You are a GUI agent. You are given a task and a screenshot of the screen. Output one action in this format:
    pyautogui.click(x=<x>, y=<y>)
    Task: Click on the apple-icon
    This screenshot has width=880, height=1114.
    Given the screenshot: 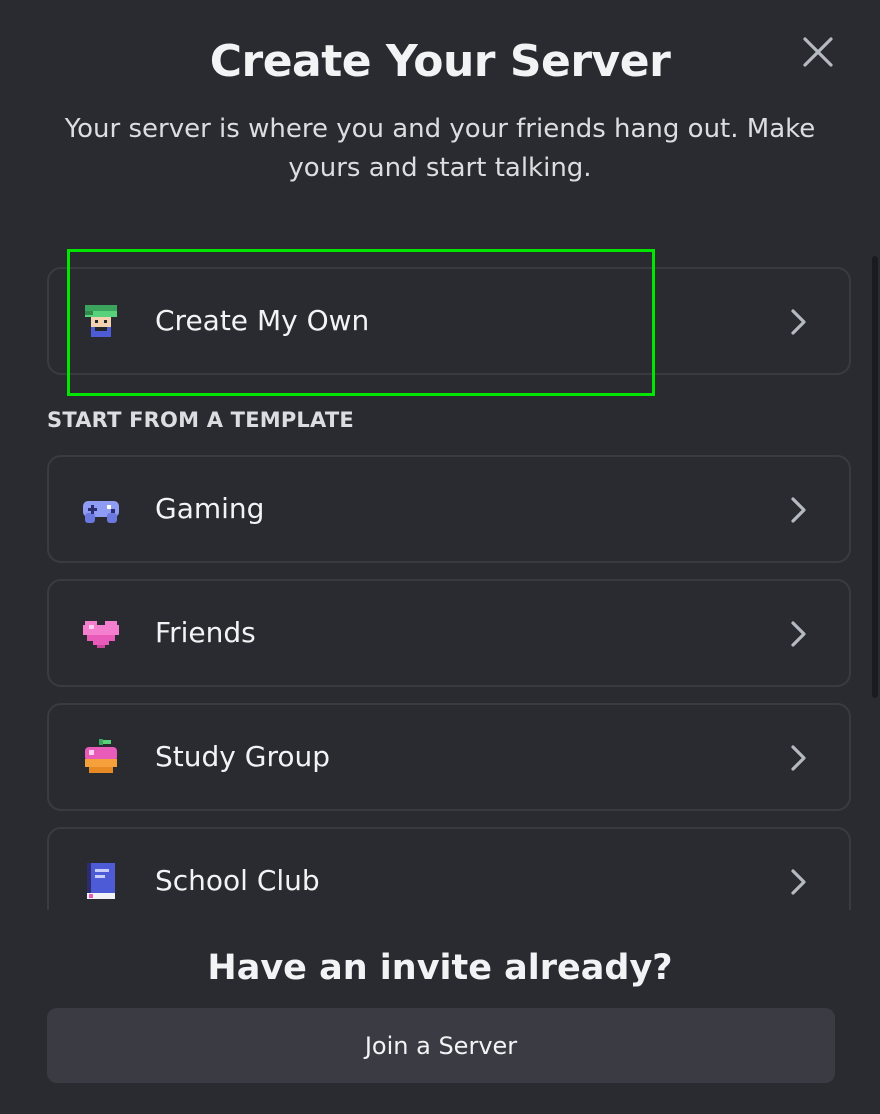 What is the action you would take?
    pyautogui.click(x=101, y=756)
    